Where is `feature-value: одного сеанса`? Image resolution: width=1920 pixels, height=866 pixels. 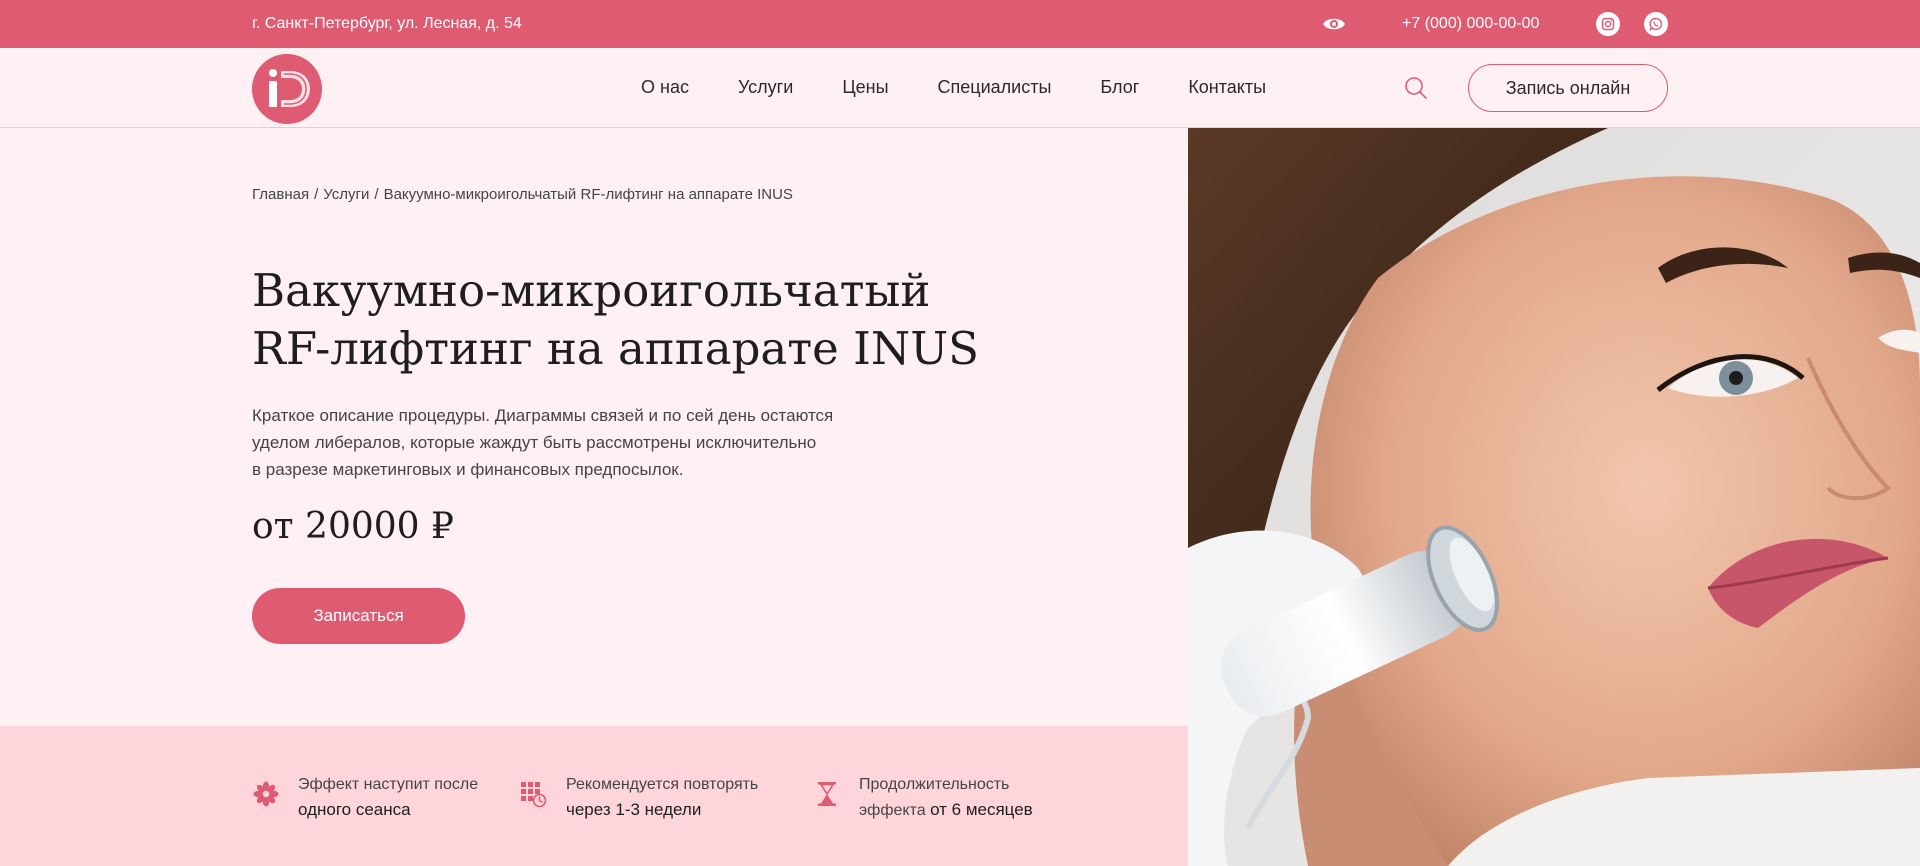 feature-value: одного сеанса is located at coordinates (354, 809).